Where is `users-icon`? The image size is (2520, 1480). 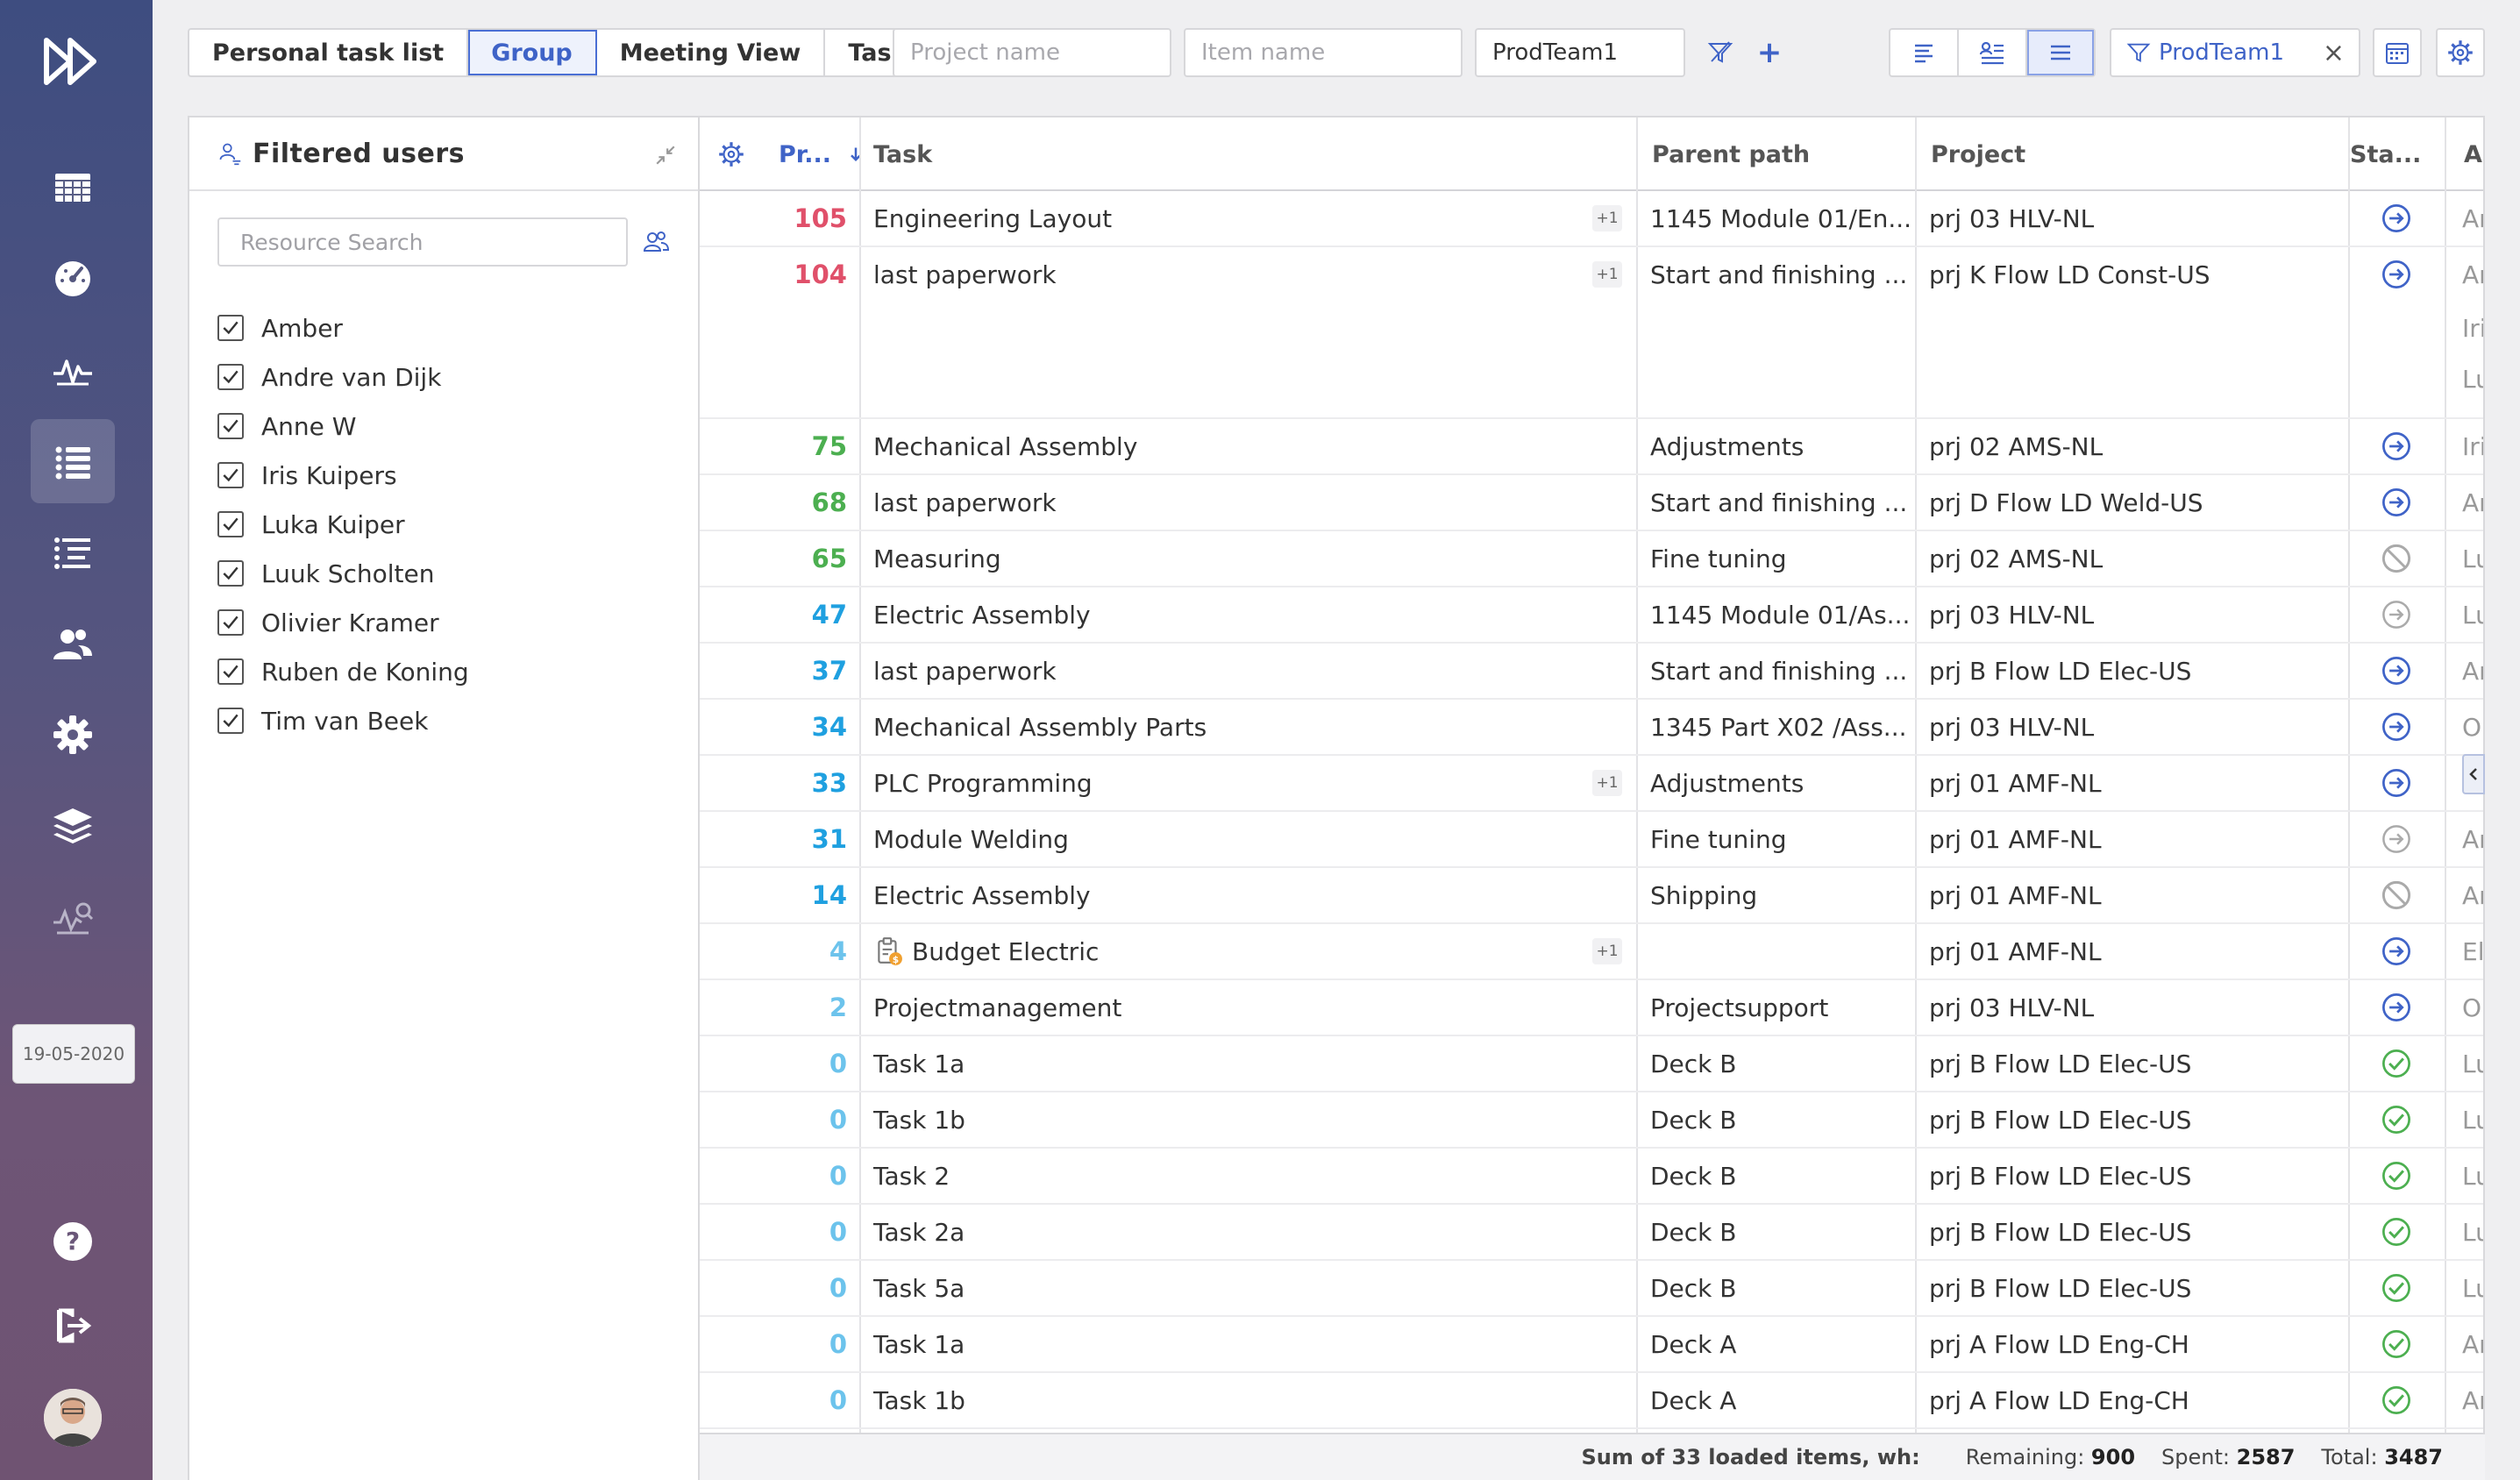 users-icon is located at coordinates (73, 643).